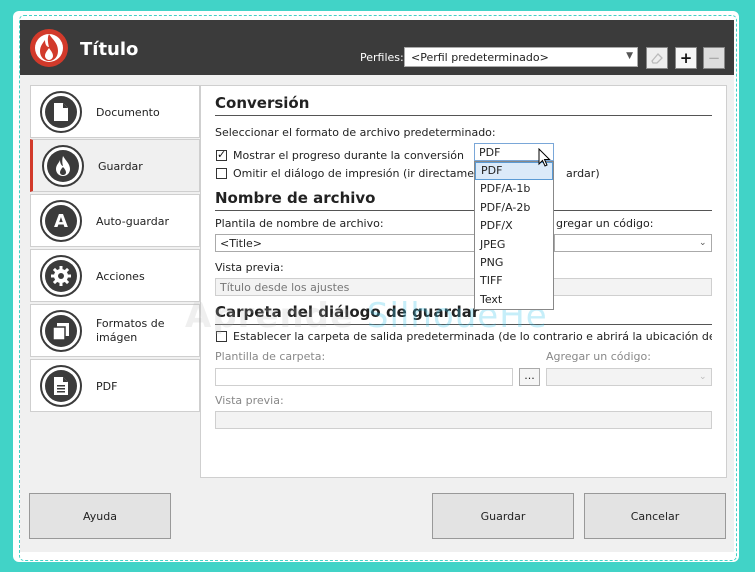 The height and width of the screenshot is (572, 755). What do you see at coordinates (463, 287) in the screenshot?
I see `filename-preview-field: Título desde los ajustes` at bounding box center [463, 287].